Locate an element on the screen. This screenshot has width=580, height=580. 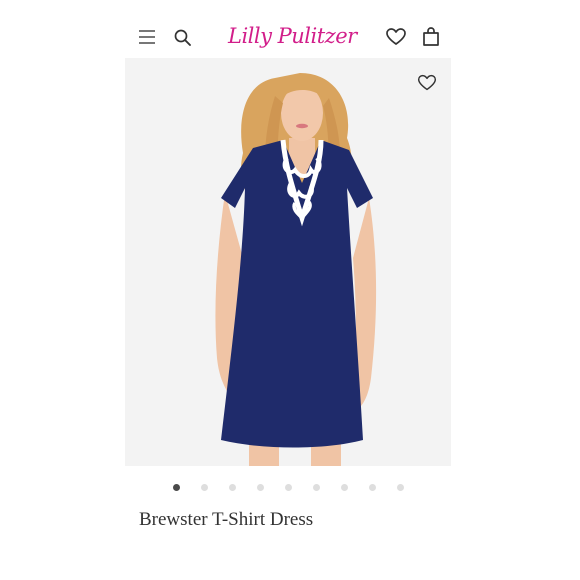
menu-button is located at coordinates (147, 37).